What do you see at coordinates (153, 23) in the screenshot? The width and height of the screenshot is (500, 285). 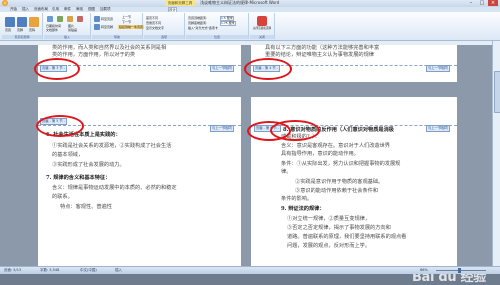 I see `different-odd-even-checkbox: 奇偶页不同` at bounding box center [153, 23].